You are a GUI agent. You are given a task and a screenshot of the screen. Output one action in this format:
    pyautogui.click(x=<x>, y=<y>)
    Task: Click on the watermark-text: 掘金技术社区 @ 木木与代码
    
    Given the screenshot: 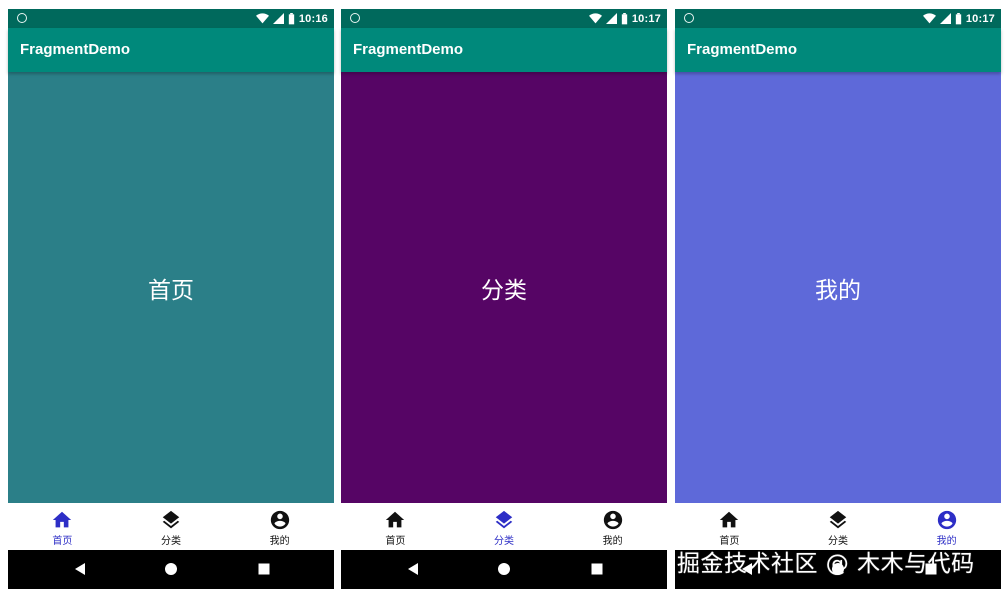 What is the action you would take?
    pyautogui.click(x=826, y=564)
    